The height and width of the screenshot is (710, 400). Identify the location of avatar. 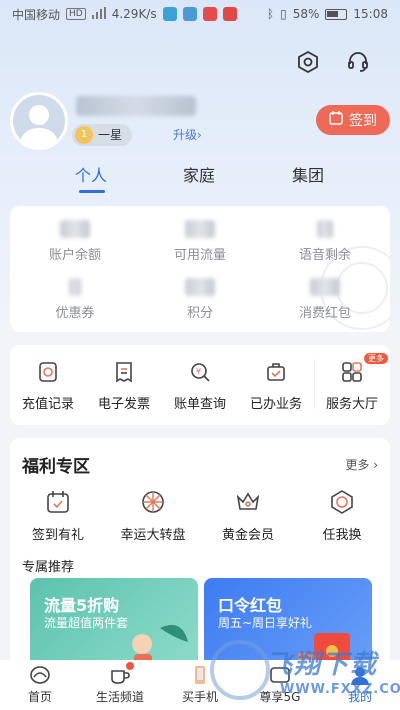
(39, 121).